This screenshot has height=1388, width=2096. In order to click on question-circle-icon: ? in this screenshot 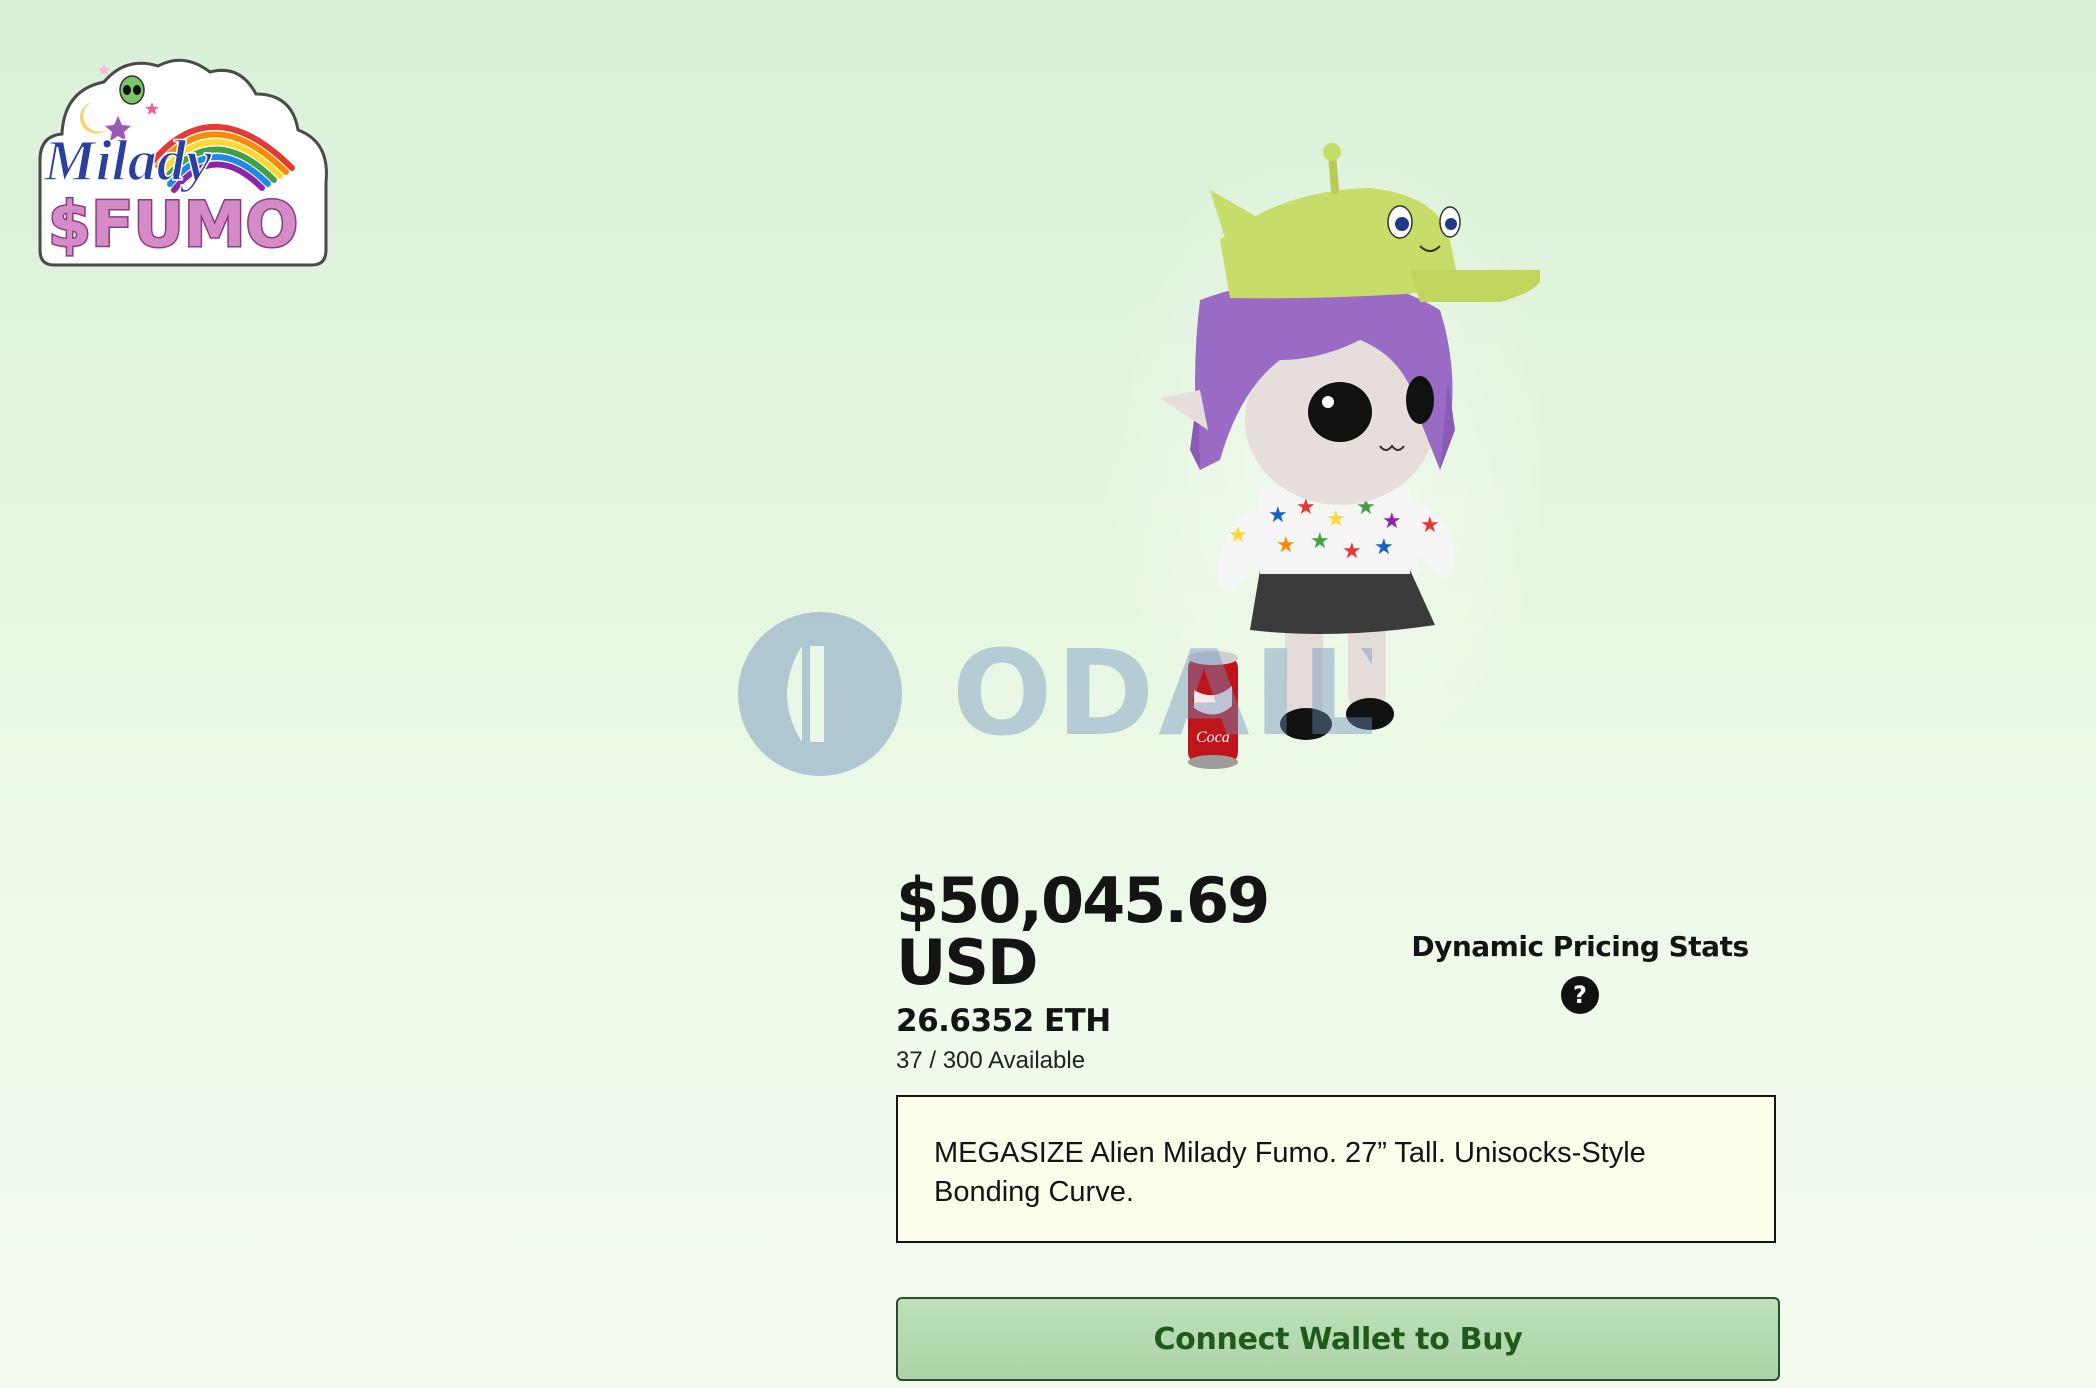, I will do `click(1580, 995)`.